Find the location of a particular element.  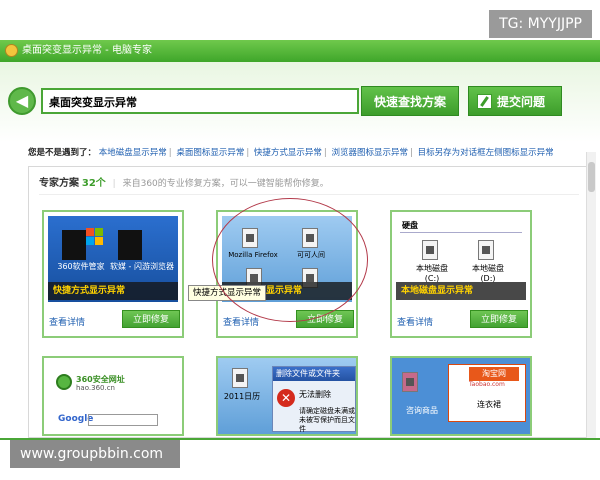

solution-card: 360软件管家 软媒 - 闪游浏览器 快捷方式显示异常 查看详情 立即修复 is located at coordinates (113, 274).